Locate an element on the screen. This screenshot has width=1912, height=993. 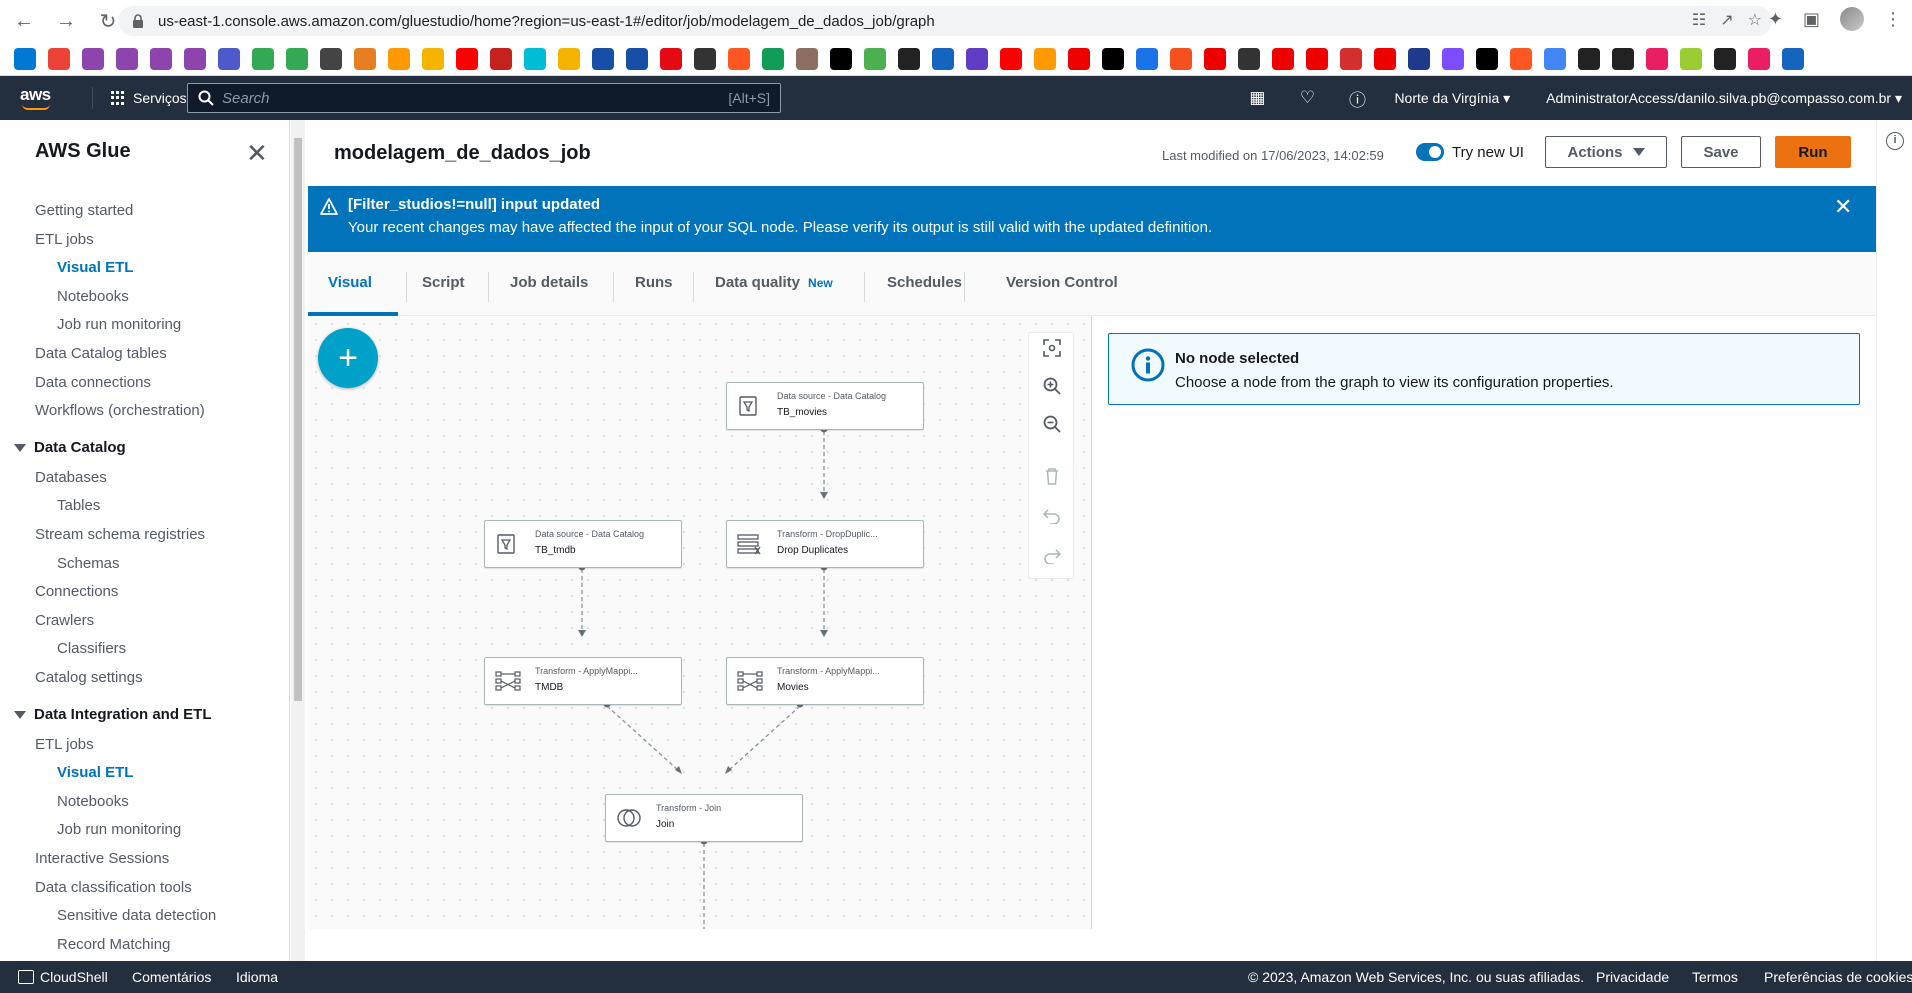
sidepanel-icon: ▣ is located at coordinates (1811, 19).